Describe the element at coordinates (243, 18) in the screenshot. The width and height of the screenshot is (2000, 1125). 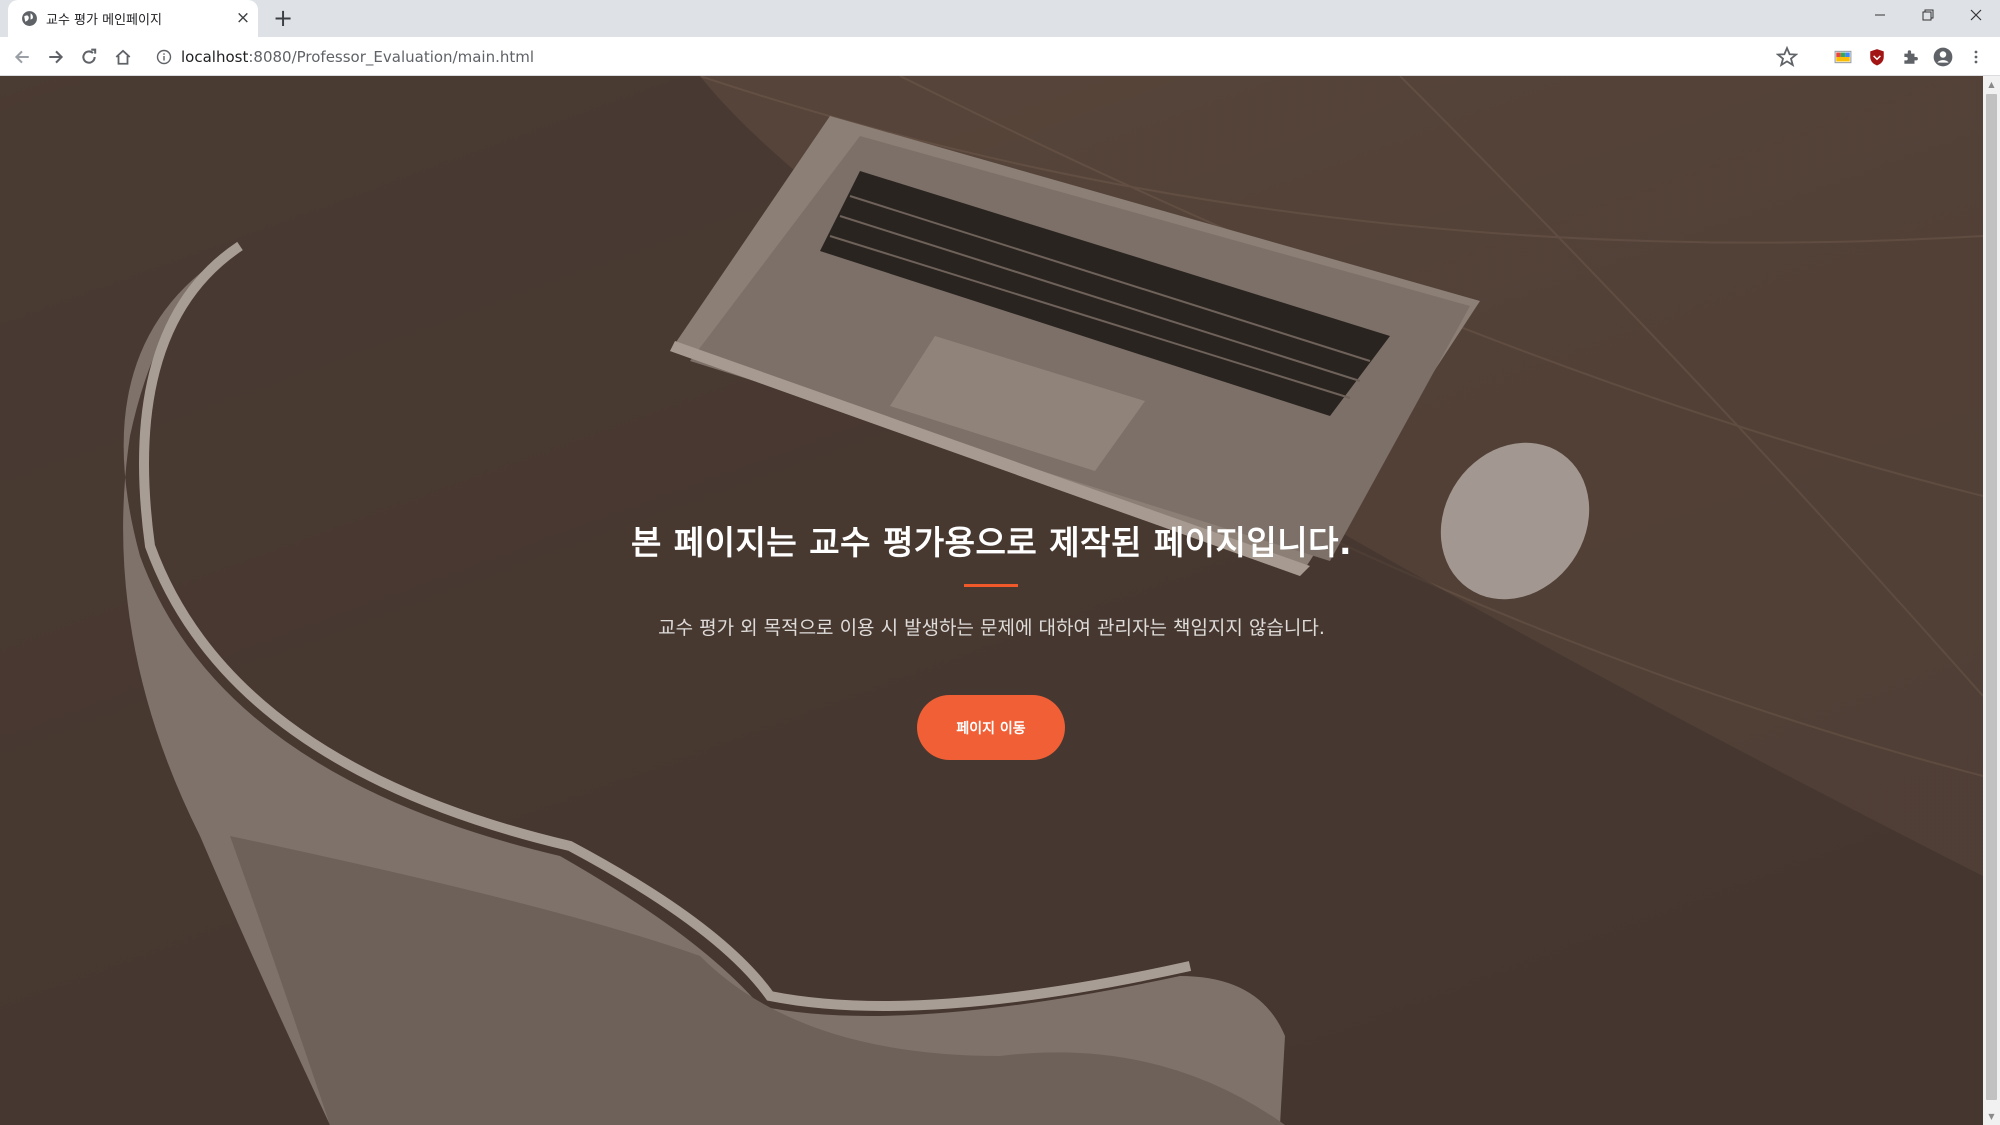
I see `tab-close-icon: ×` at that location.